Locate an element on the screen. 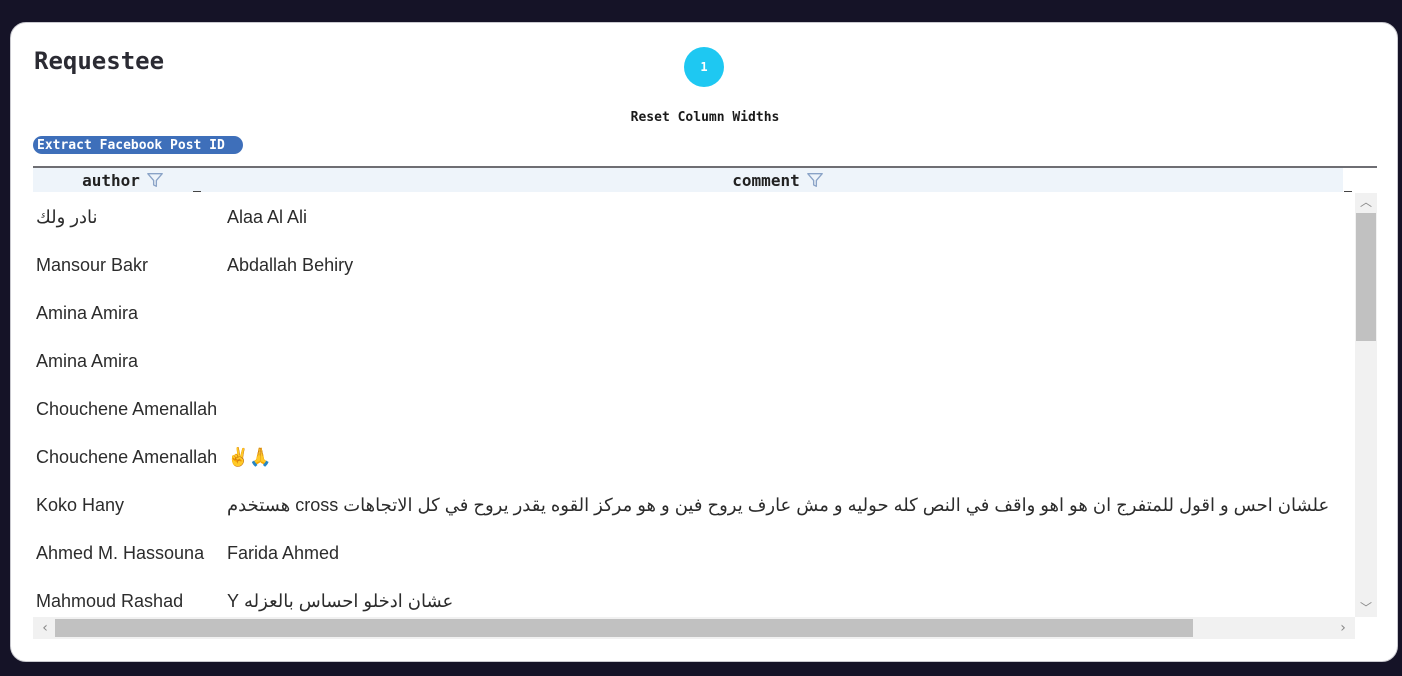 Image resolution: width=1402 pixels, height=676 pixels. vertical-scroll-thumb is located at coordinates (1366, 277).